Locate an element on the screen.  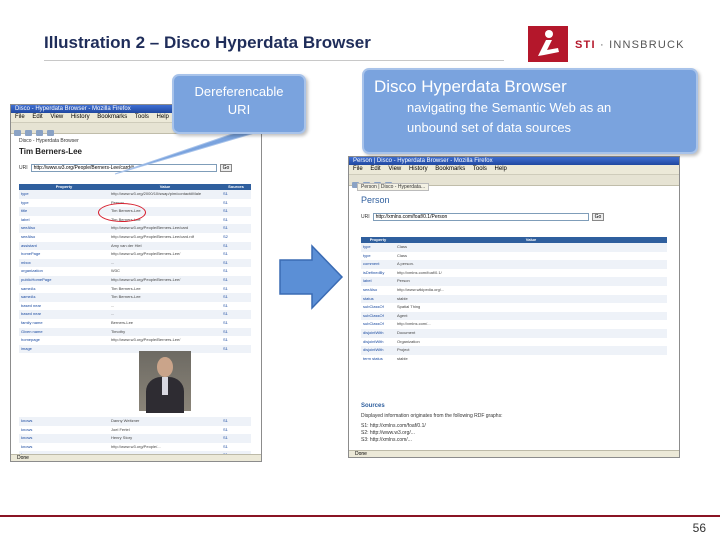
right-arrow-icon is located at coordinates (311, 277).